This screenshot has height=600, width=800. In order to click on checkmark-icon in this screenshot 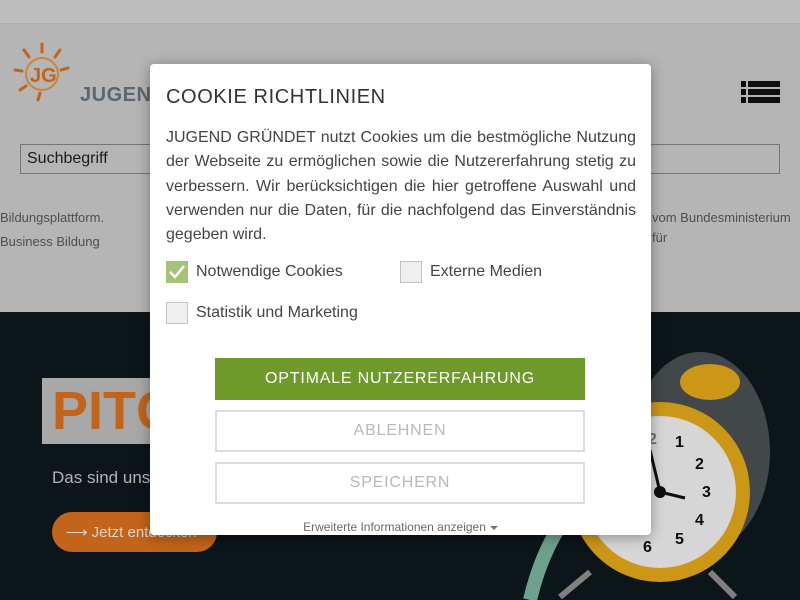, I will do `click(177, 272)`.